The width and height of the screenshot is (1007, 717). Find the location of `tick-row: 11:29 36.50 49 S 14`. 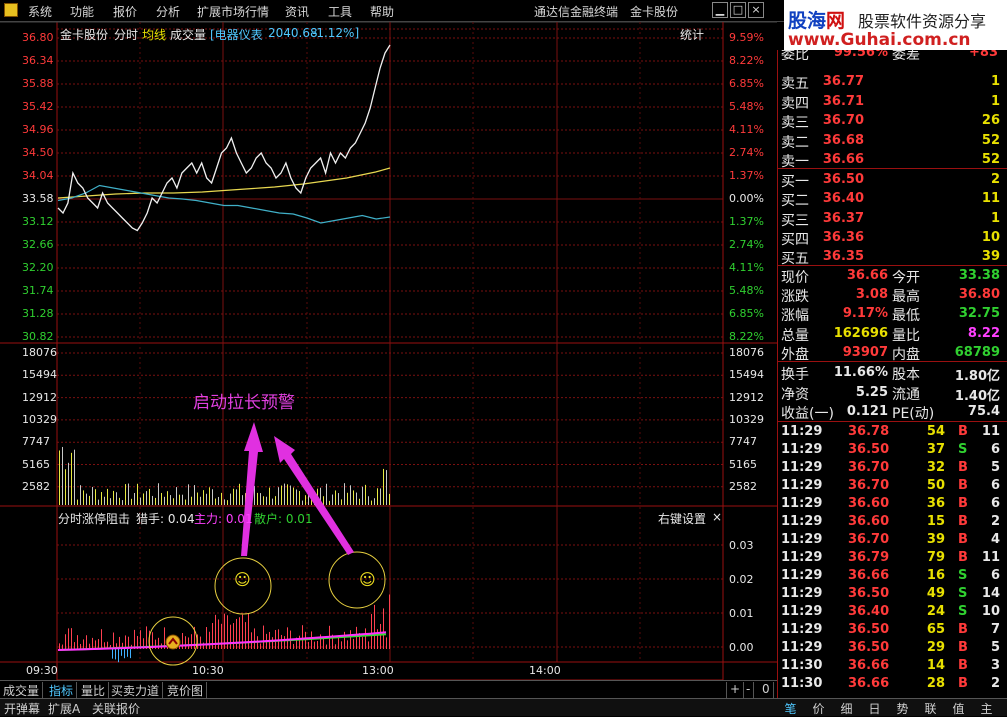

tick-row: 11:29 36.50 49 S 14 is located at coordinates (892, 594).